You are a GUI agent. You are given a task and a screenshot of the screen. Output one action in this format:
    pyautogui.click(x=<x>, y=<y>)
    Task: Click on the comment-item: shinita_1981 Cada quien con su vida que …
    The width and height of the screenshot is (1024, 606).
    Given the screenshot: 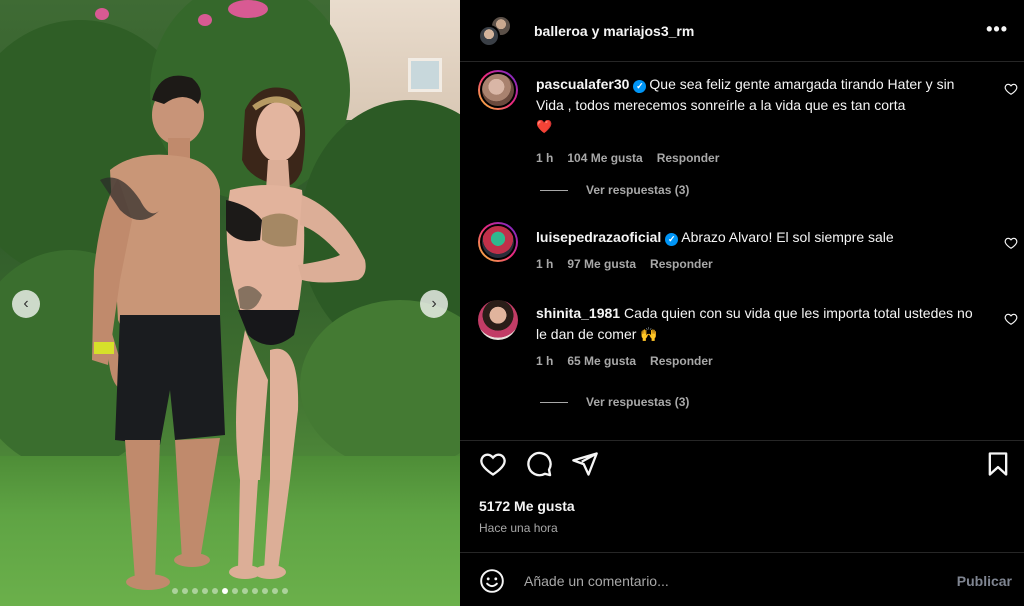 What is the action you would take?
    pyautogui.click(x=748, y=340)
    